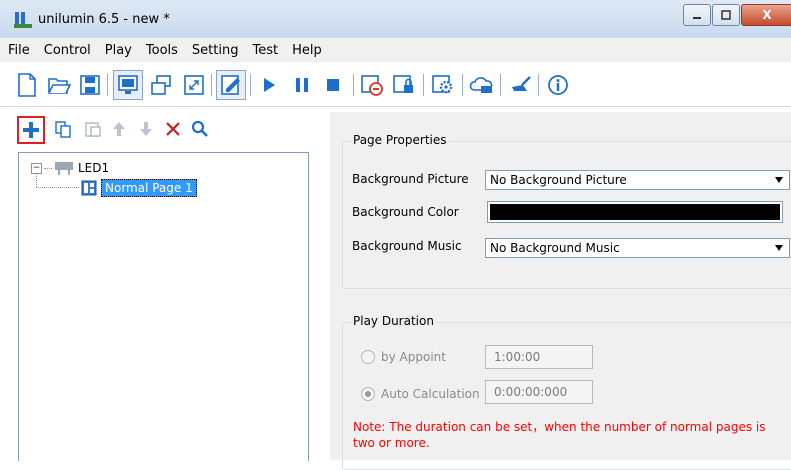 The image size is (791, 470). What do you see at coordinates (395, 19) in the screenshot?
I see `title-bar: unilumin 6.5 - new * X` at bounding box center [395, 19].